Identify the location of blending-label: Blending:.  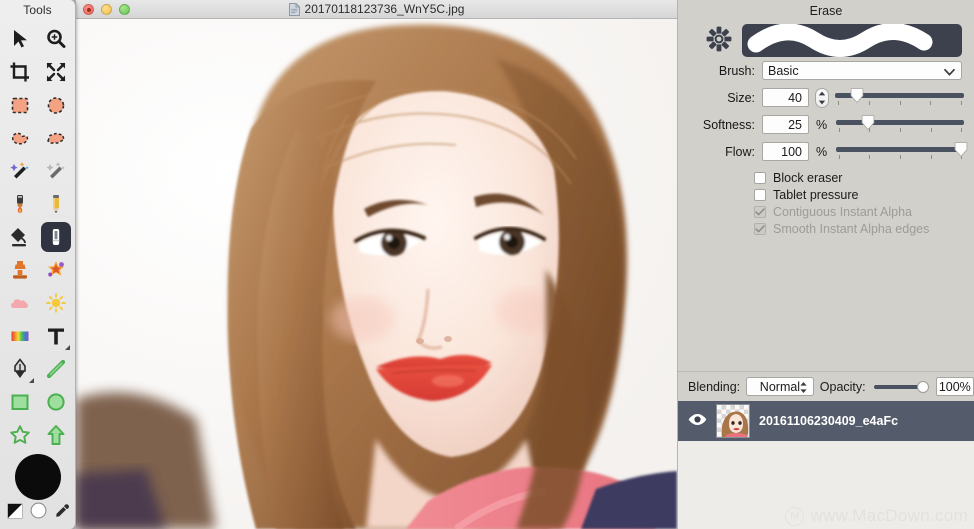
(714, 386).